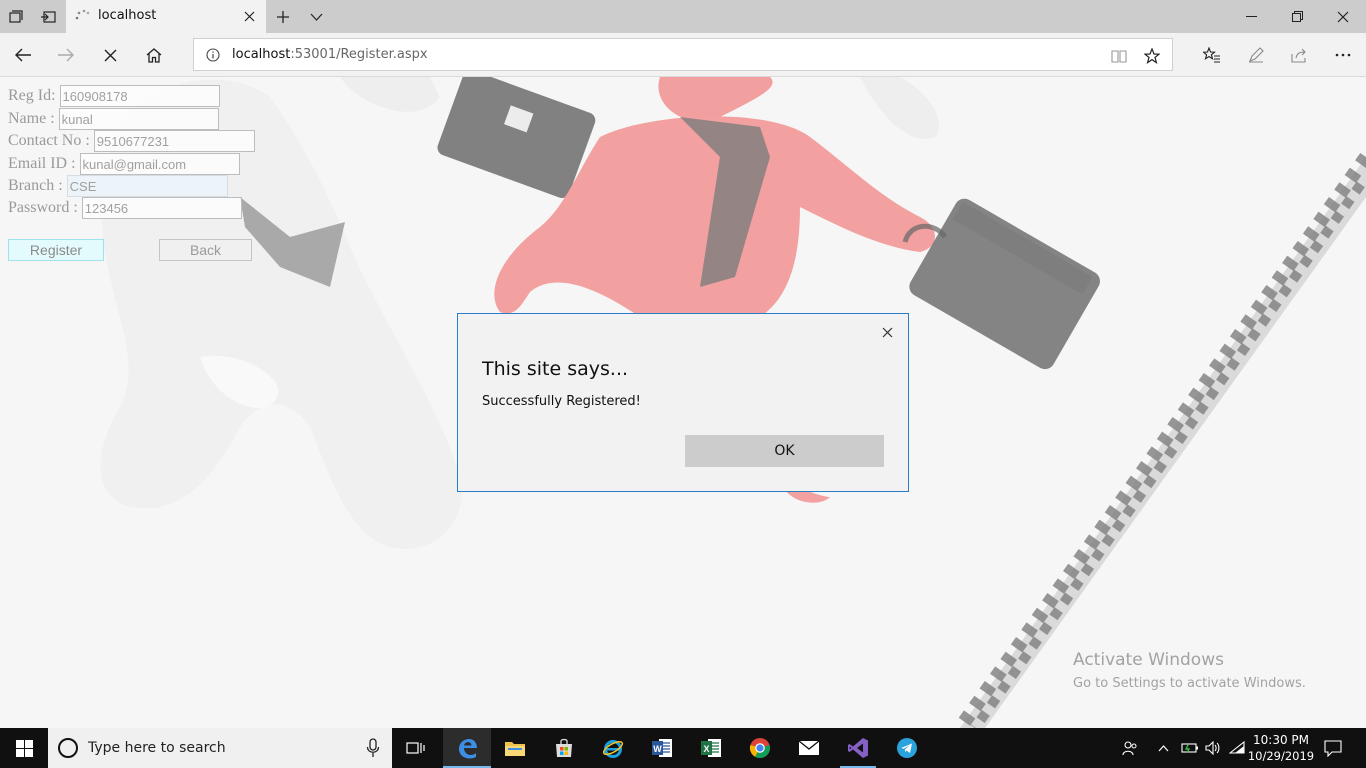 Image resolution: width=1366 pixels, height=768 pixels. Describe the element at coordinates (159, 164) in the screenshot. I see `email-input` at that location.